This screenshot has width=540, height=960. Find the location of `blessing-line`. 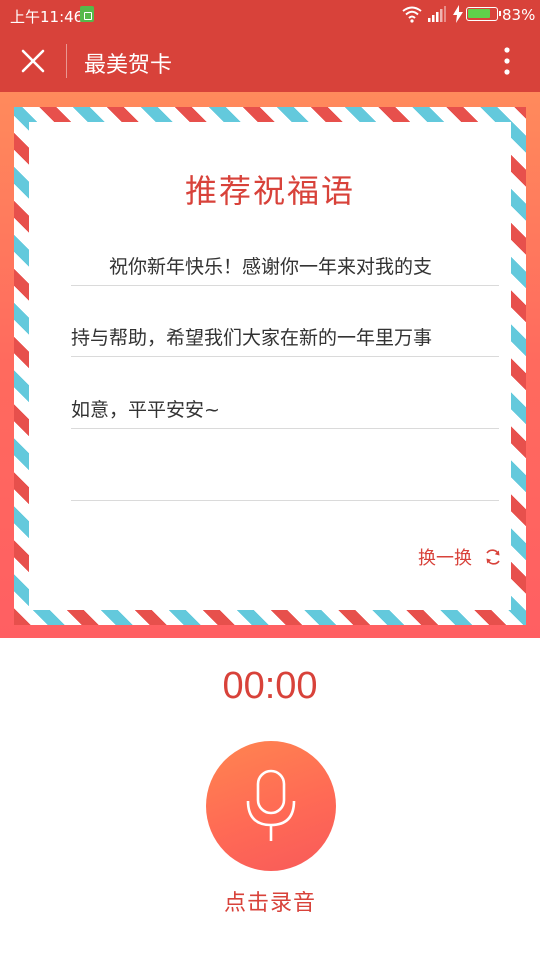

blessing-line is located at coordinates (285, 479).